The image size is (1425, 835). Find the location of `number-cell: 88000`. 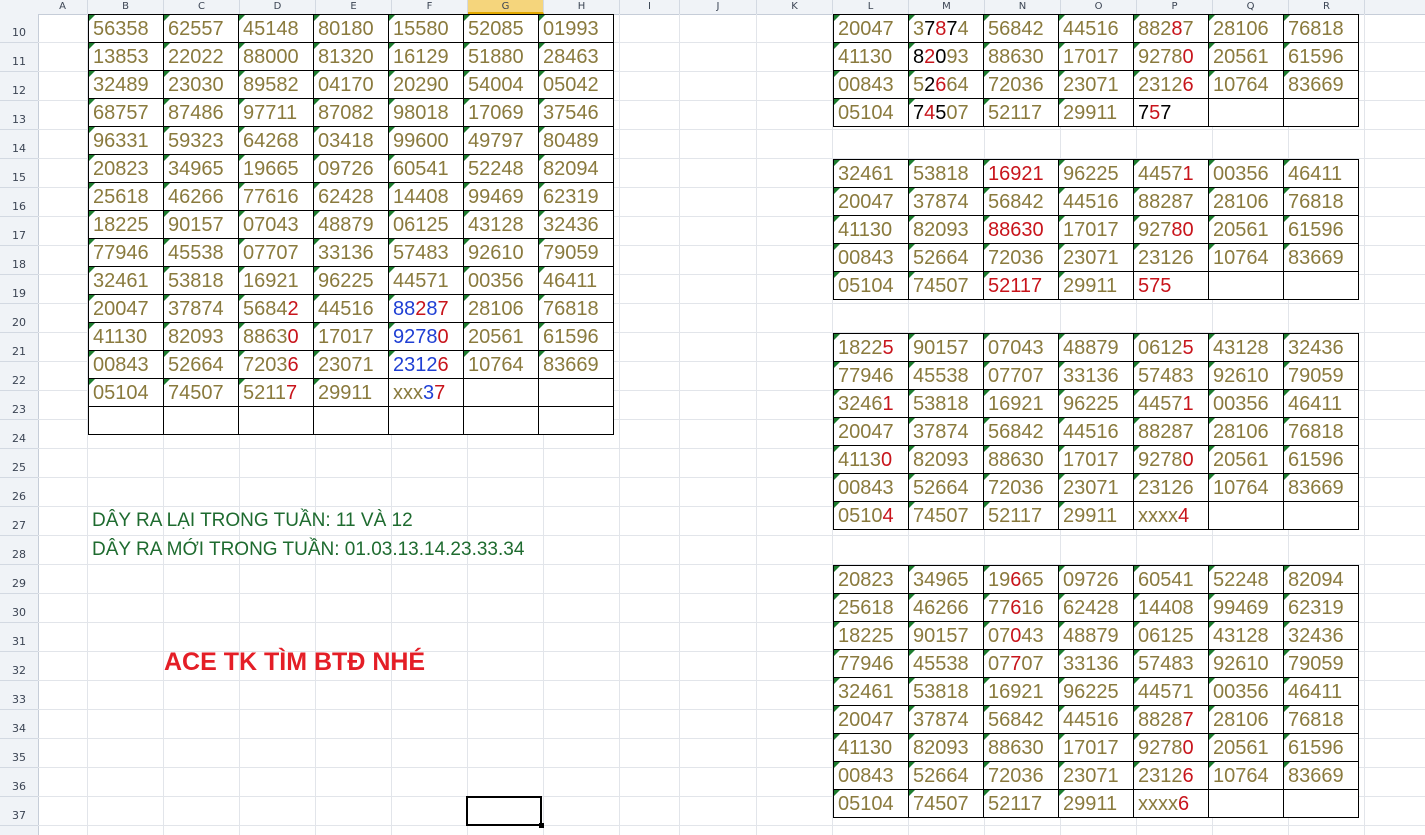

number-cell: 88000 is located at coordinates (276, 56).